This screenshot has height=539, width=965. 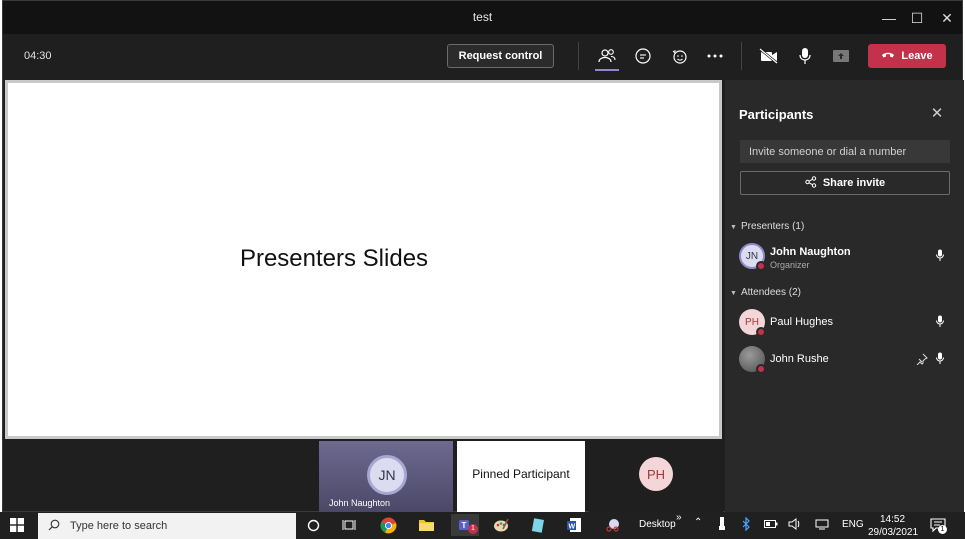 I want to click on leave-label: Leave, so click(x=917, y=56).